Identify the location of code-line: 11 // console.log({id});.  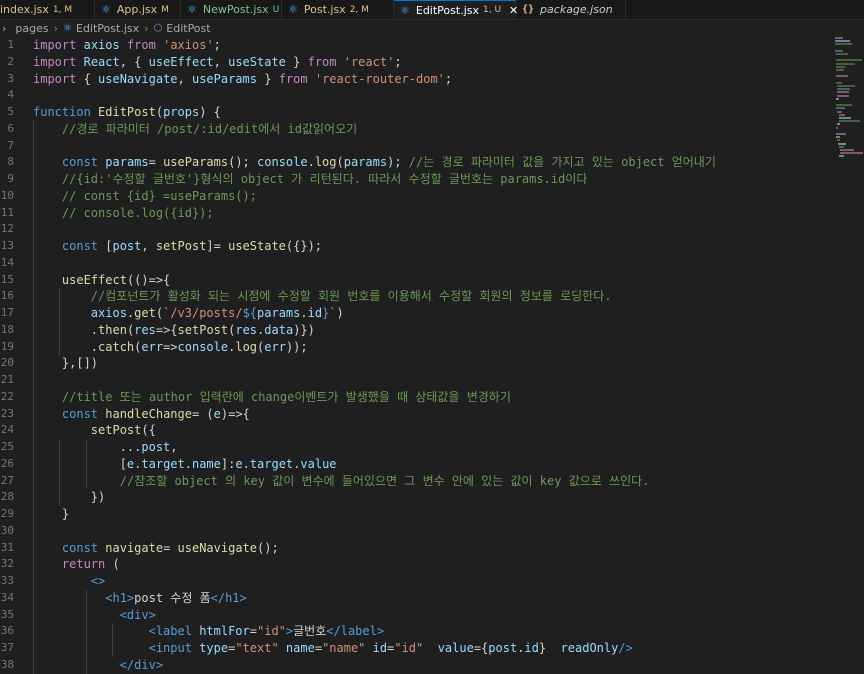
(417, 213).